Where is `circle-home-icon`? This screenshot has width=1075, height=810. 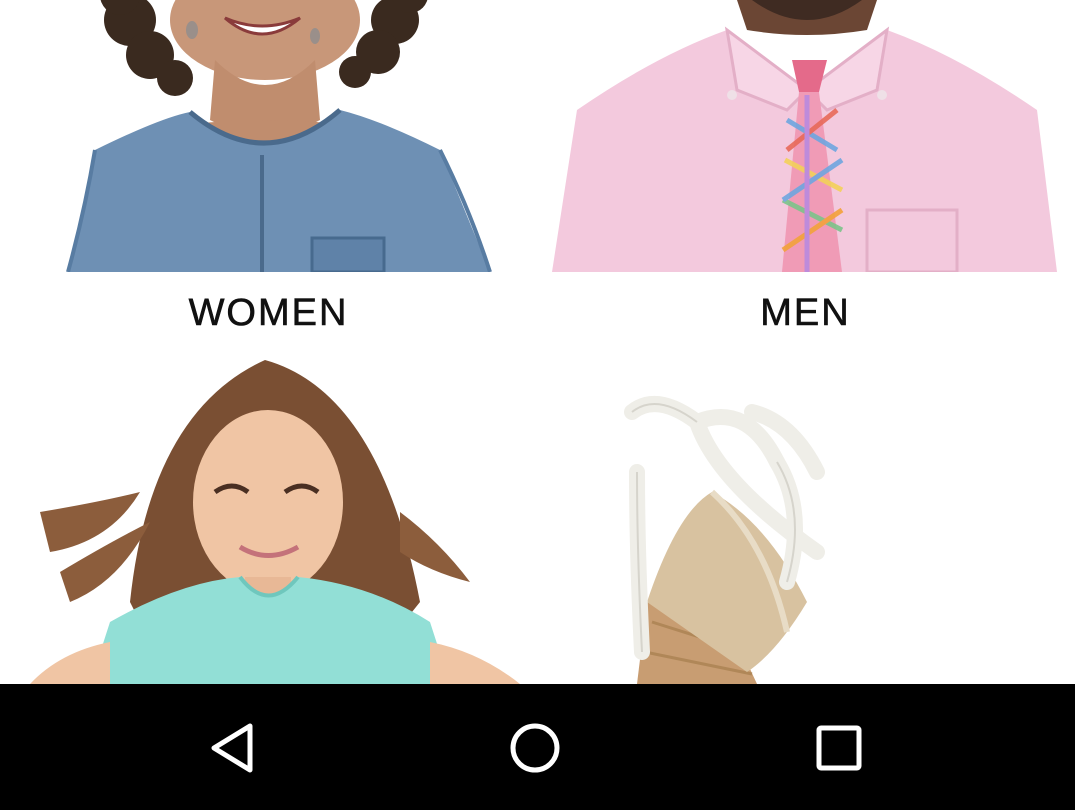
circle-home-icon is located at coordinates (535, 748).